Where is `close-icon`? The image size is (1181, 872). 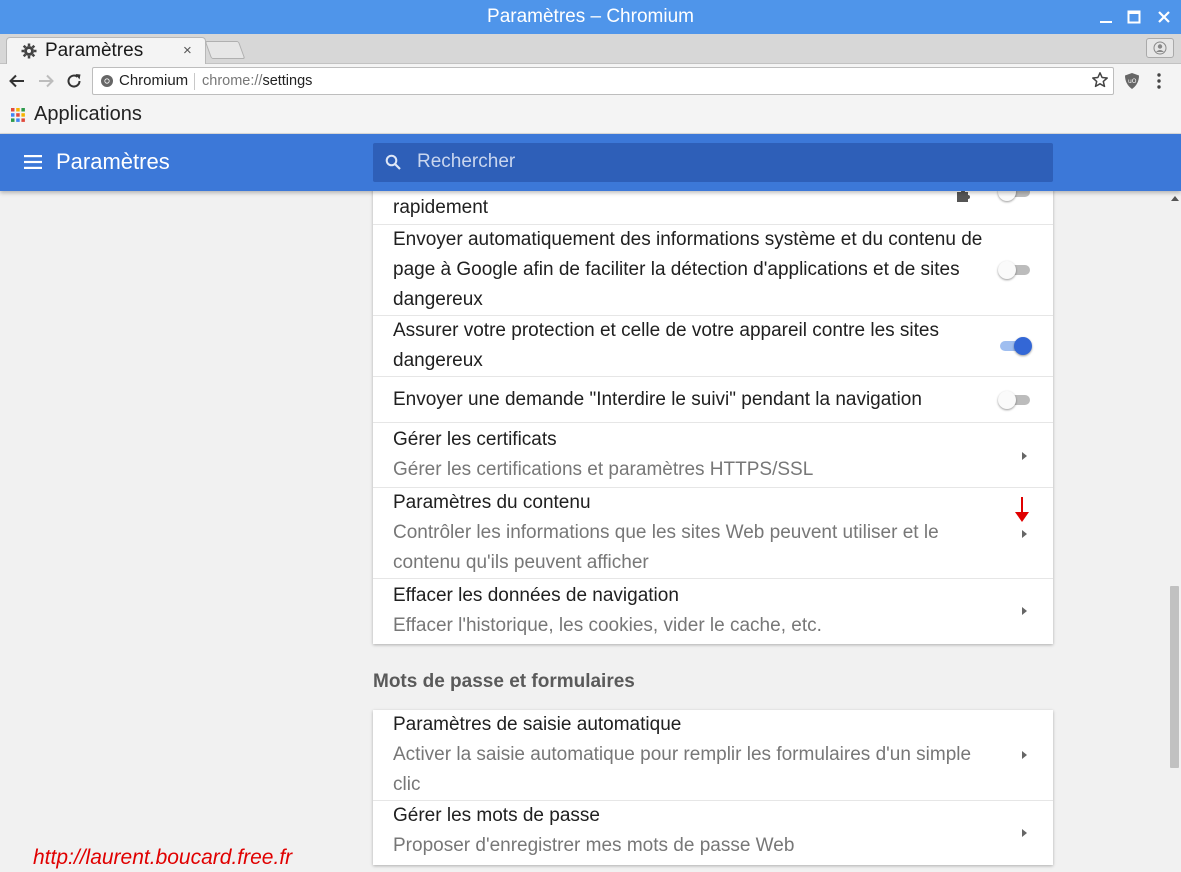
close-icon is located at coordinates (1164, 17).